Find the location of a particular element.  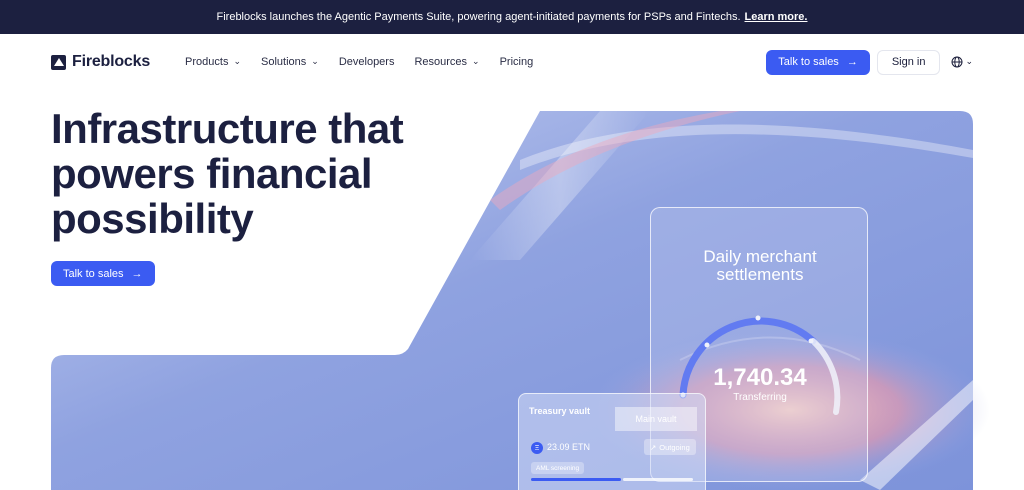

hero-title-line: Infrastructure that is located at coordinates (227, 128).